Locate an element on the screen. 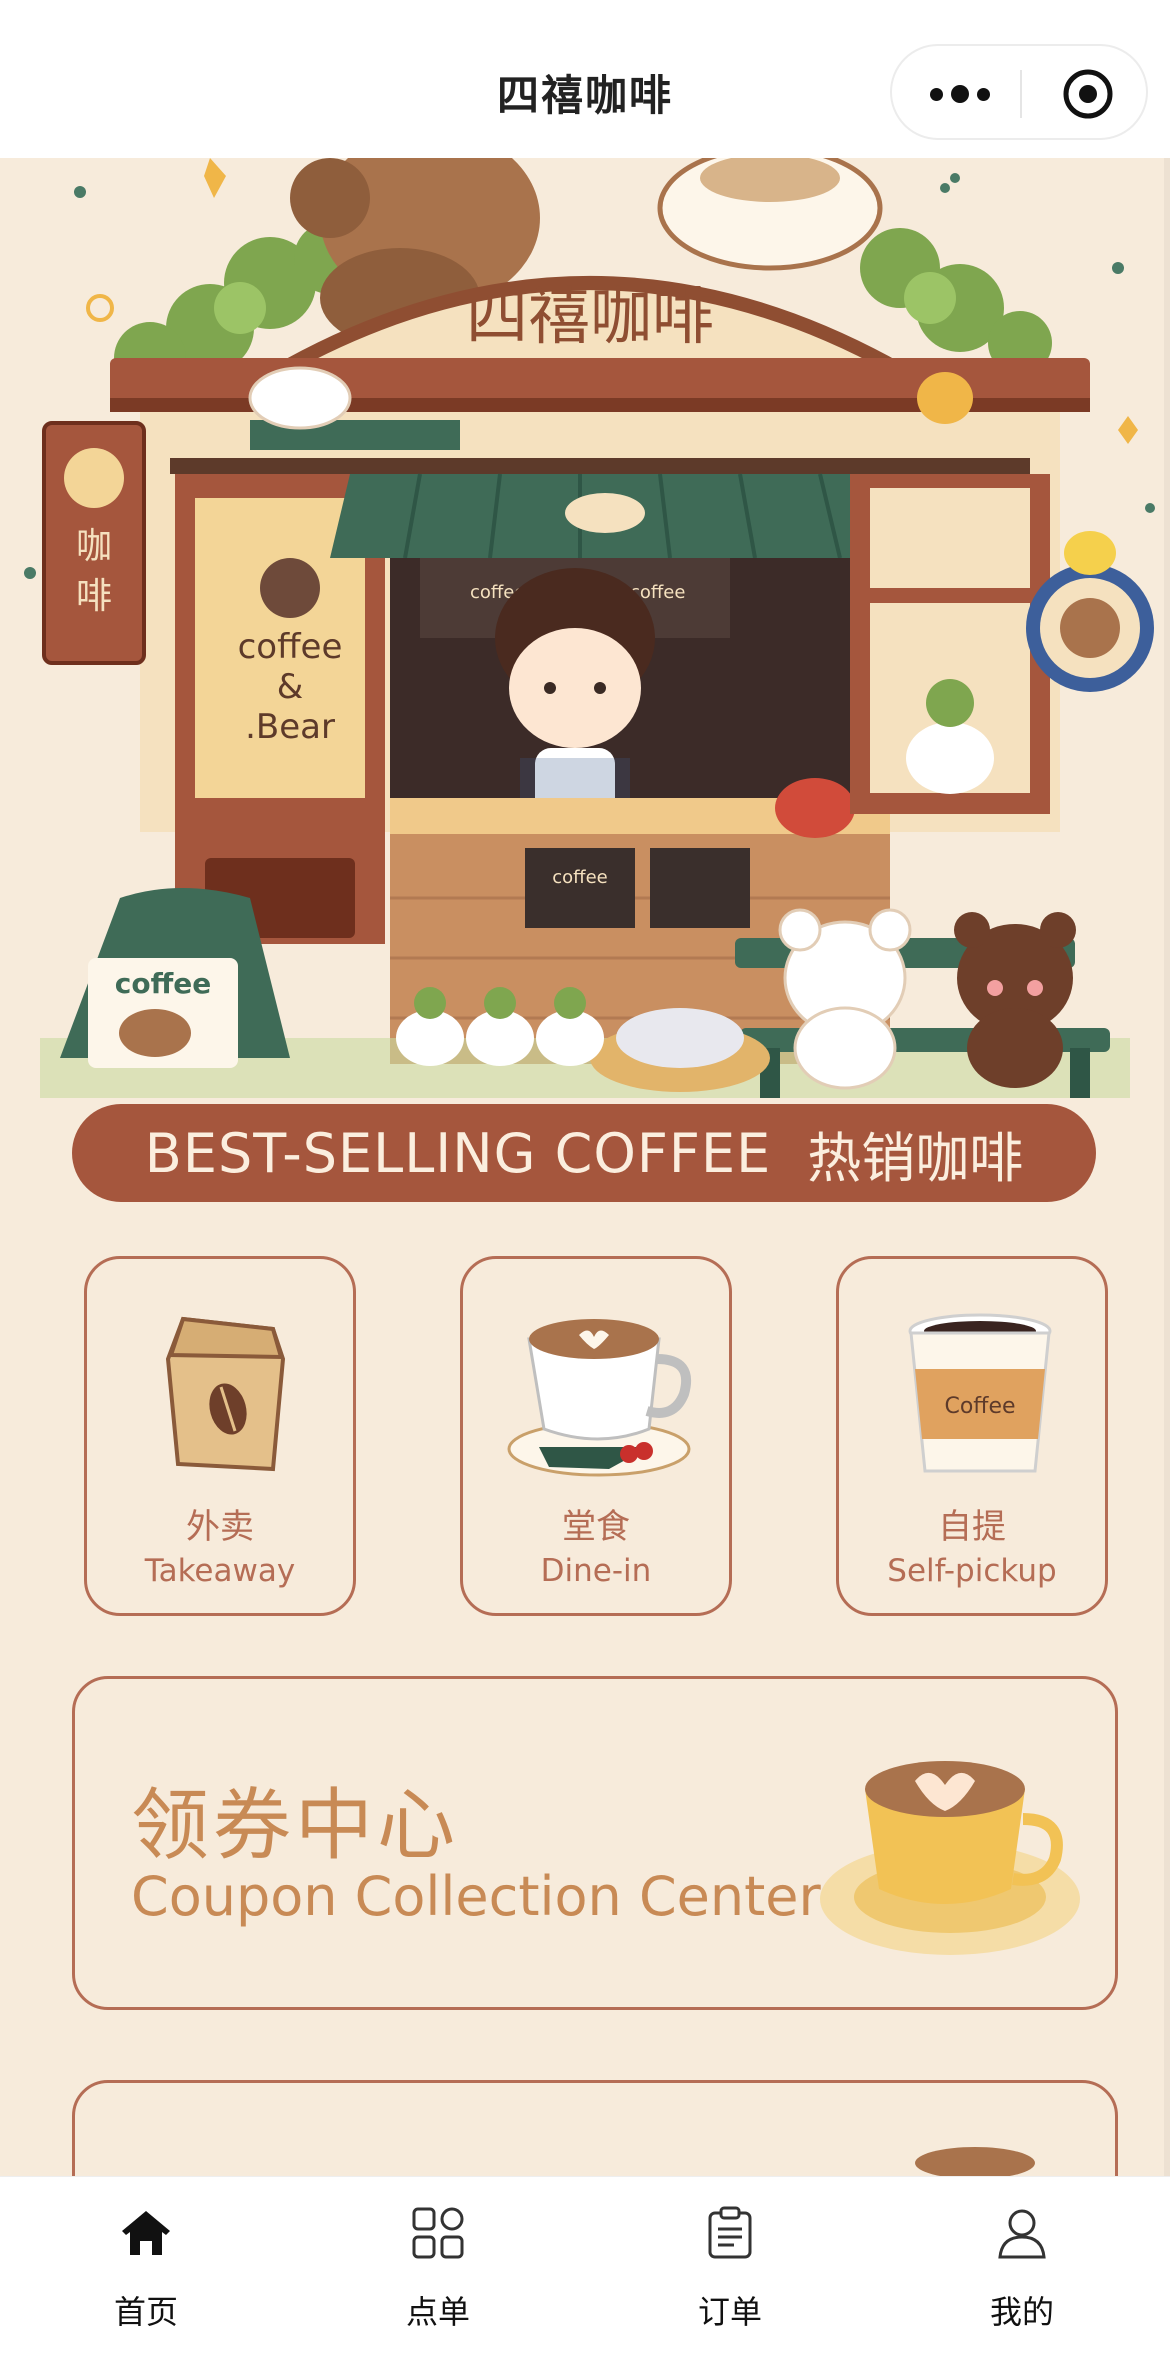 The height and width of the screenshot is (2357, 1170). bottom-tab-bar: 首页 点单 订单 我的 is located at coordinates (585, 2266).